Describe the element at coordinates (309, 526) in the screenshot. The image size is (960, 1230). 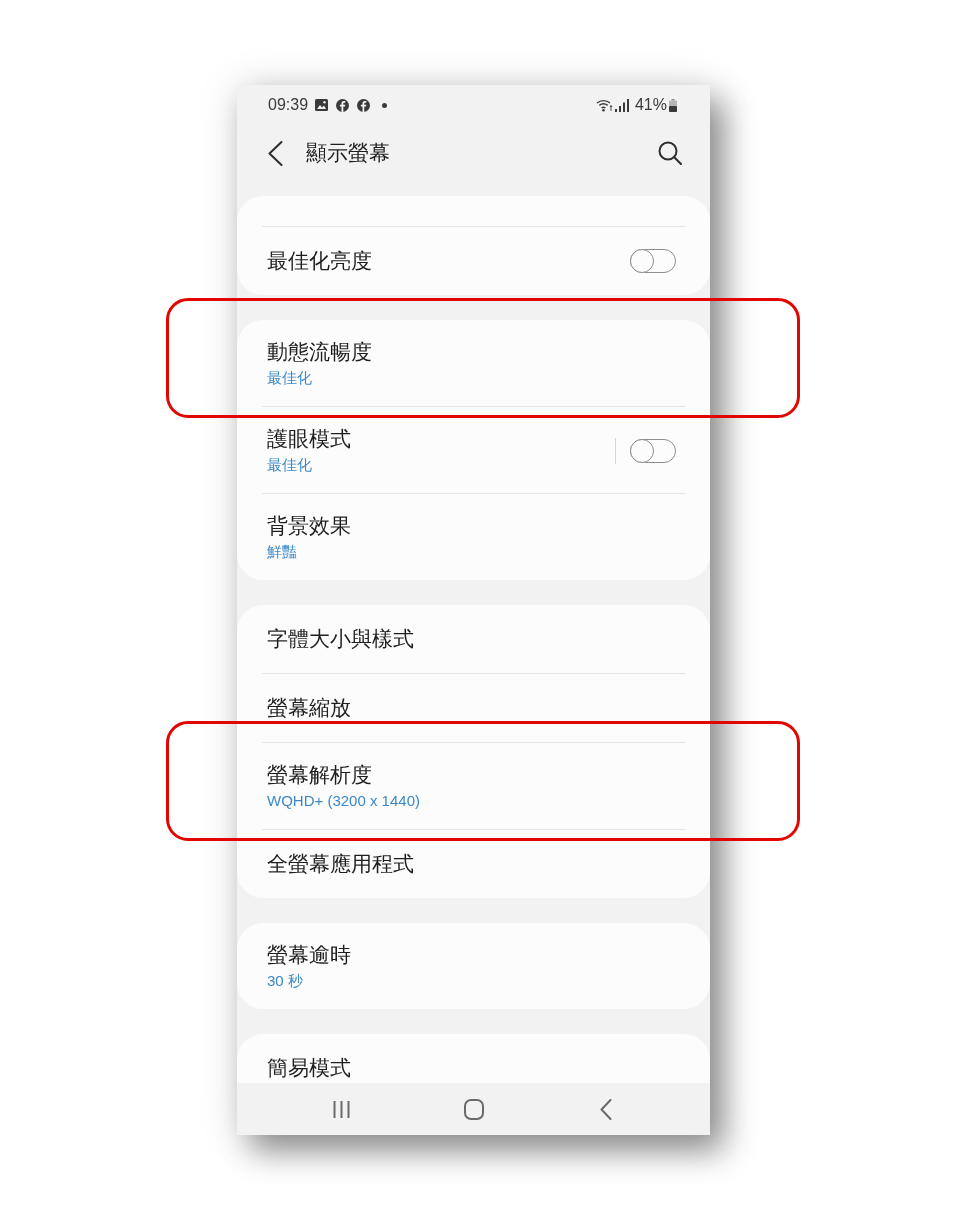
I see `setting-title: 背景效果` at that location.